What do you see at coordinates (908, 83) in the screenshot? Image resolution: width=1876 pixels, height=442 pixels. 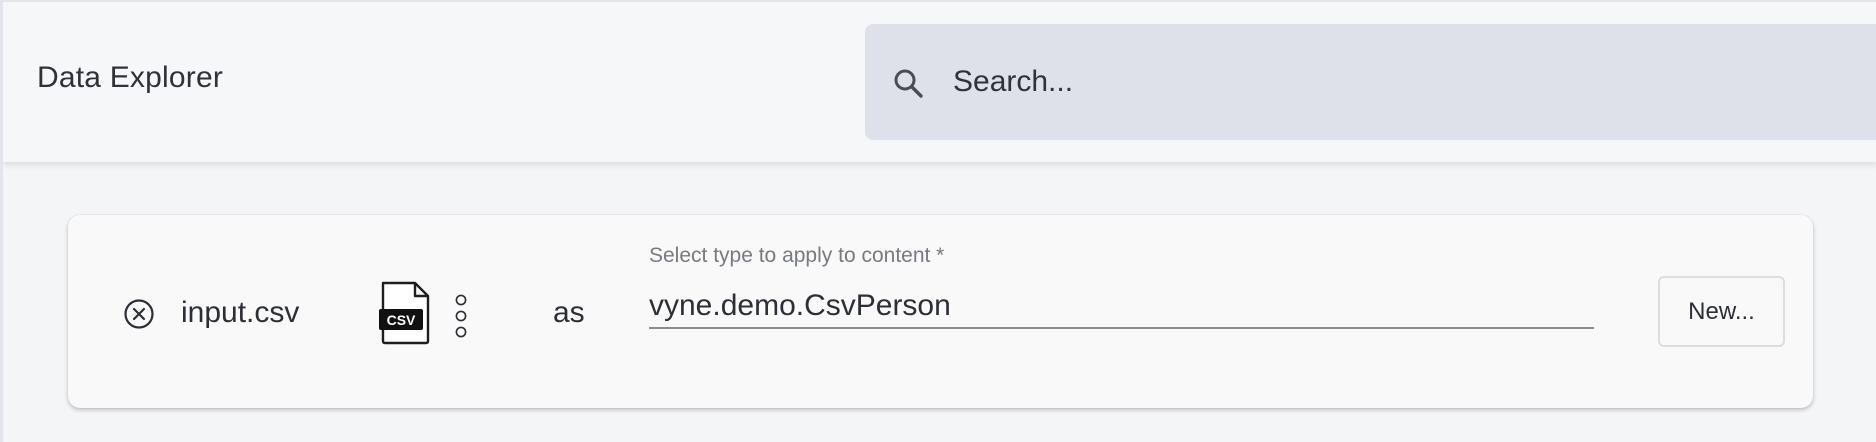 I see `search-icon` at bounding box center [908, 83].